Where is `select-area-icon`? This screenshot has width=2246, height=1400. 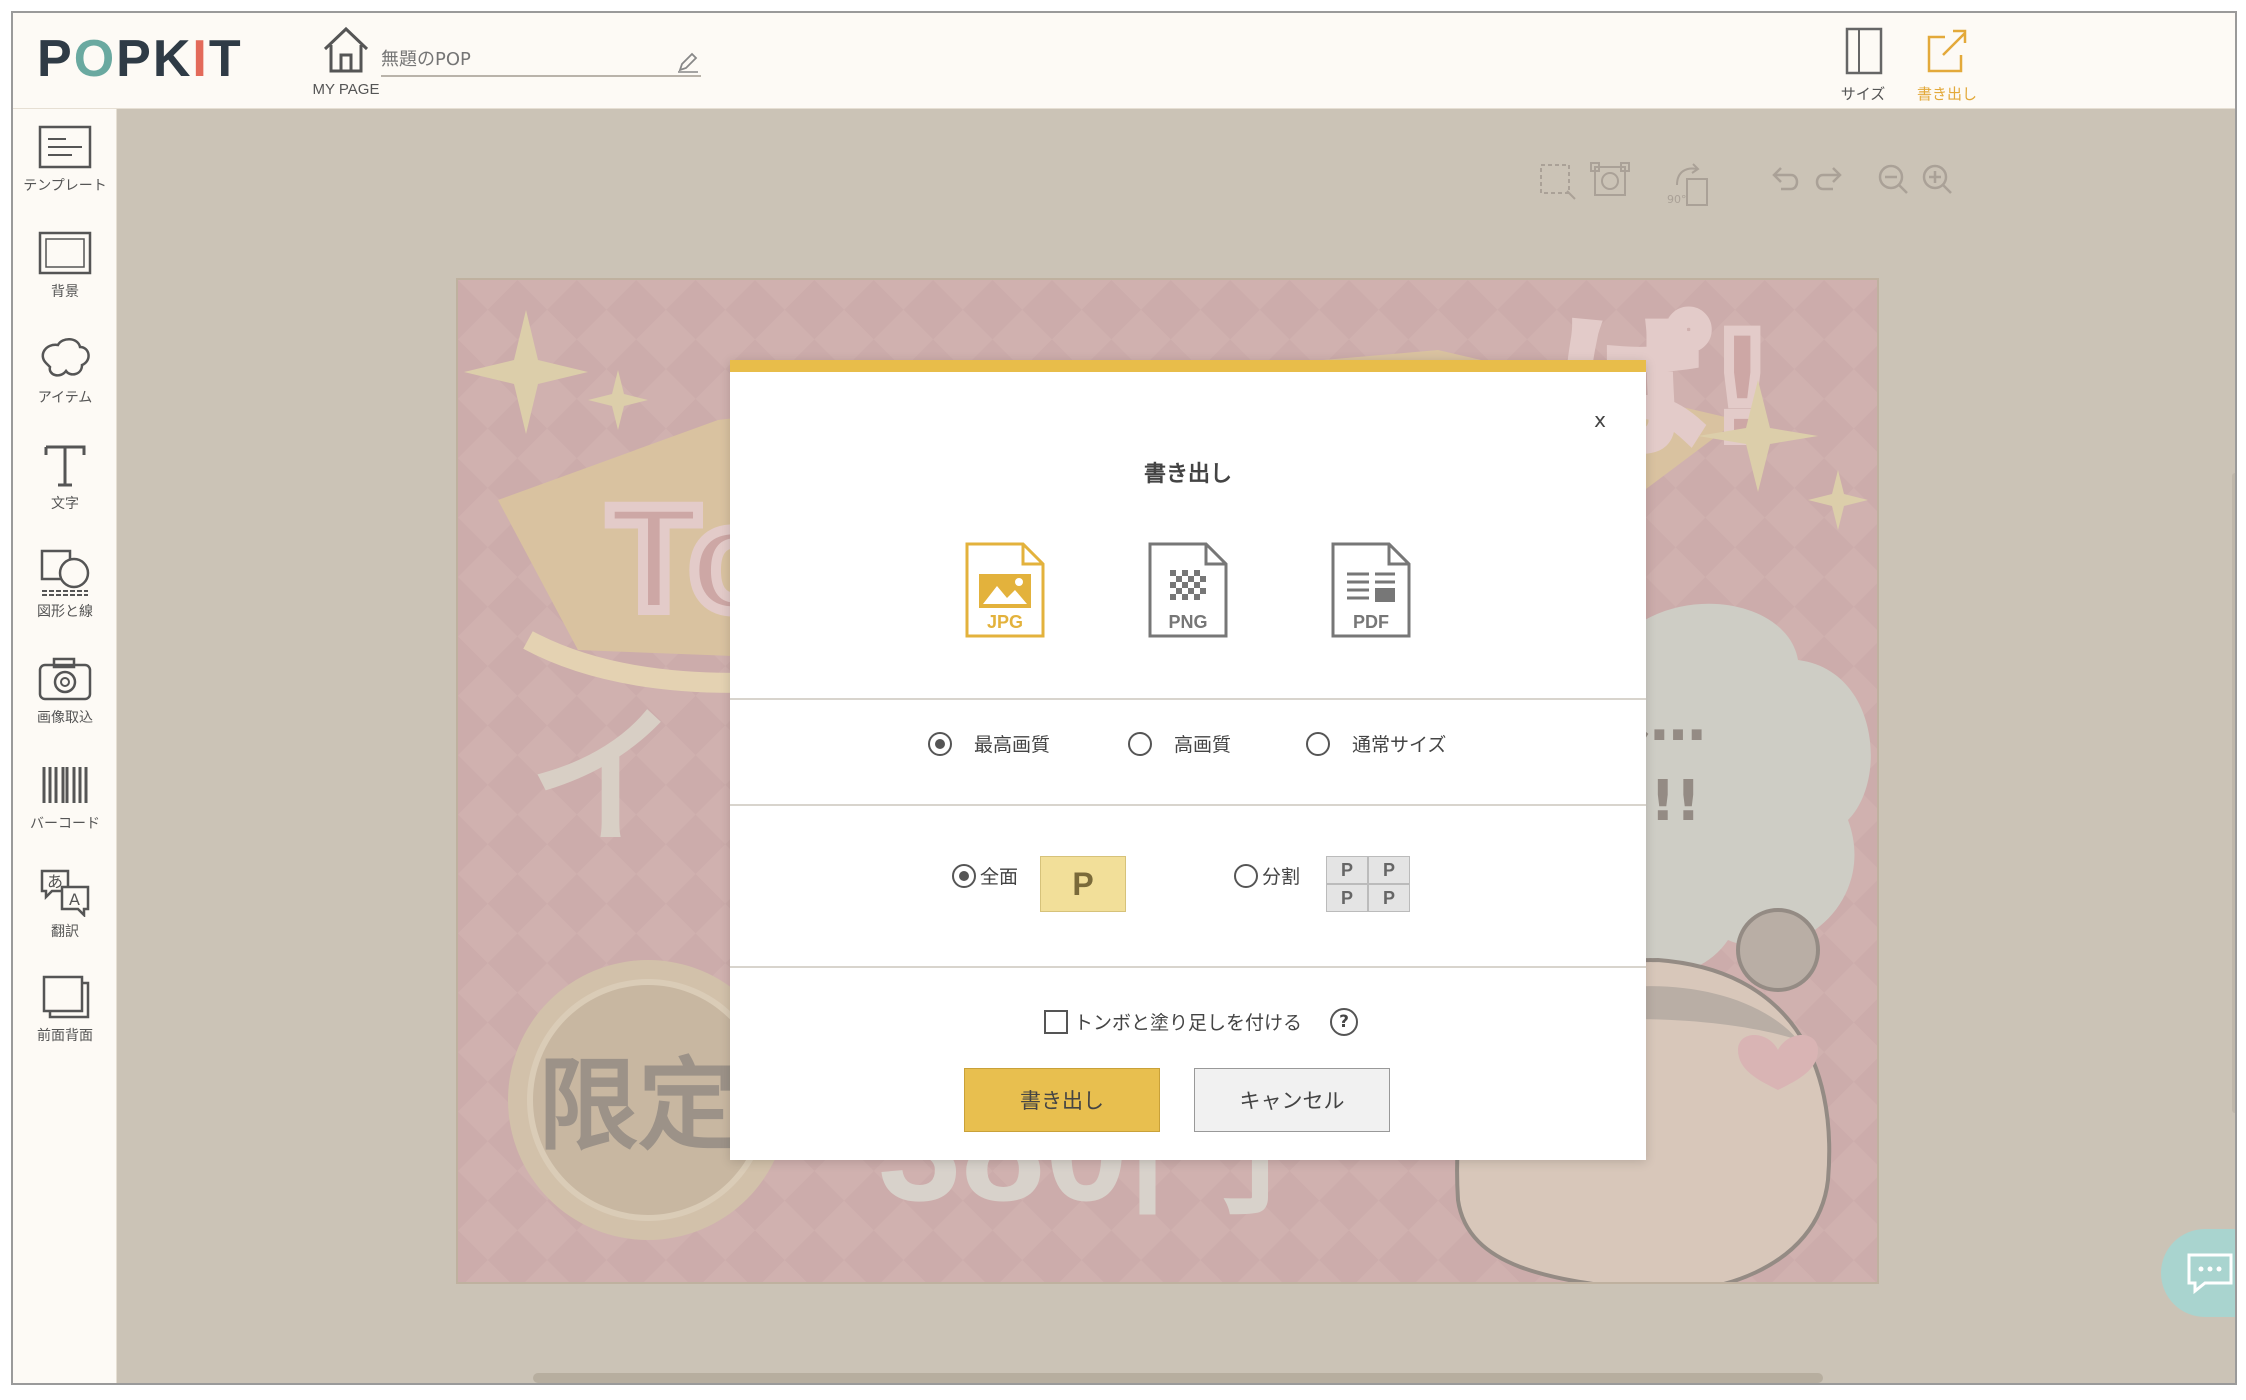
select-area-icon is located at coordinates (1557, 181).